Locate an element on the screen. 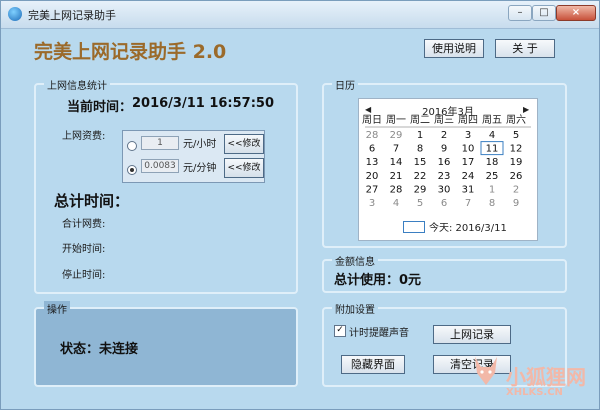  today-marker is located at coordinates (414, 227).